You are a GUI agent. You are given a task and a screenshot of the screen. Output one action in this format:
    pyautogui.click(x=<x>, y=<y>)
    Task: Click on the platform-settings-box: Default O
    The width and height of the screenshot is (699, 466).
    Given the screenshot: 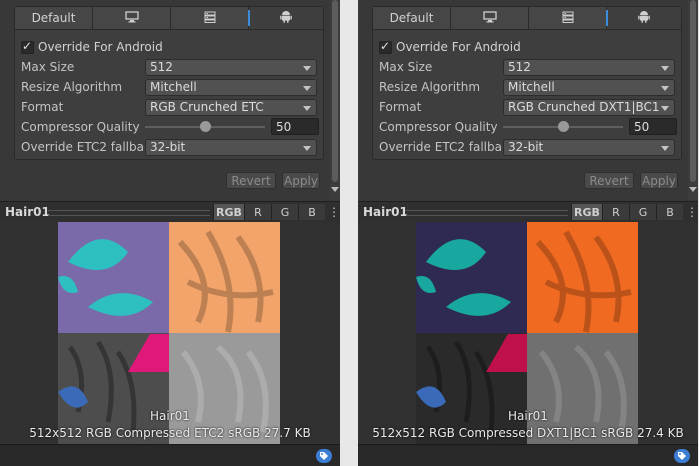 What is the action you would take?
    pyautogui.click(x=527, y=83)
    